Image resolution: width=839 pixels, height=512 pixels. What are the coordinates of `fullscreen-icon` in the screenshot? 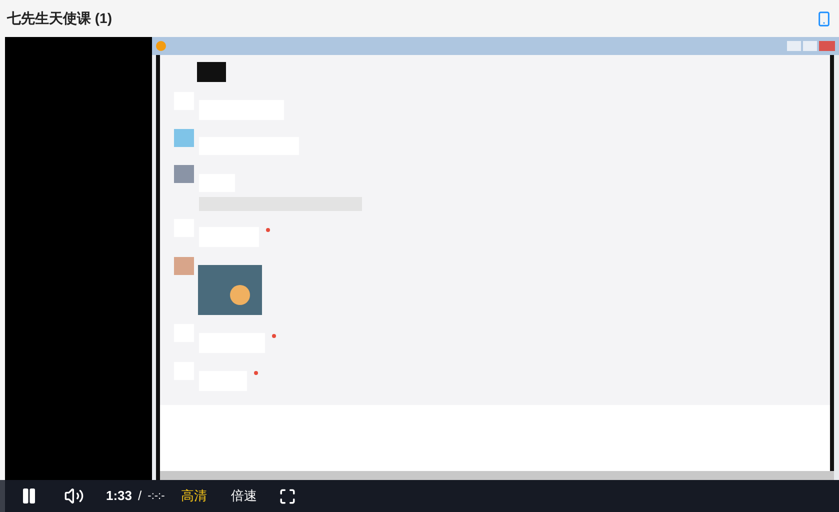 It's located at (287, 496).